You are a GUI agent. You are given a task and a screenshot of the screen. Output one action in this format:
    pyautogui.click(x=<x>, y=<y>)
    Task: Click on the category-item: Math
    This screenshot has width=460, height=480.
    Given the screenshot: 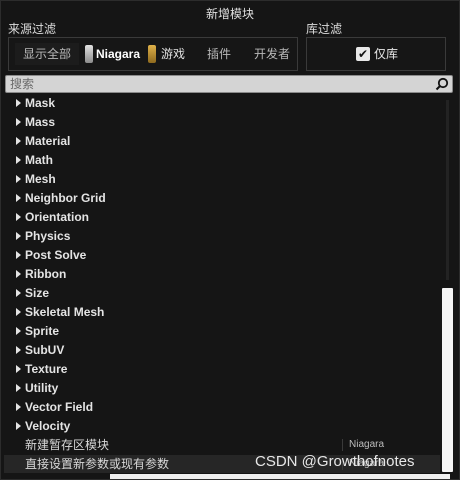 What is the action you would take?
    pyautogui.click(x=222, y=160)
    